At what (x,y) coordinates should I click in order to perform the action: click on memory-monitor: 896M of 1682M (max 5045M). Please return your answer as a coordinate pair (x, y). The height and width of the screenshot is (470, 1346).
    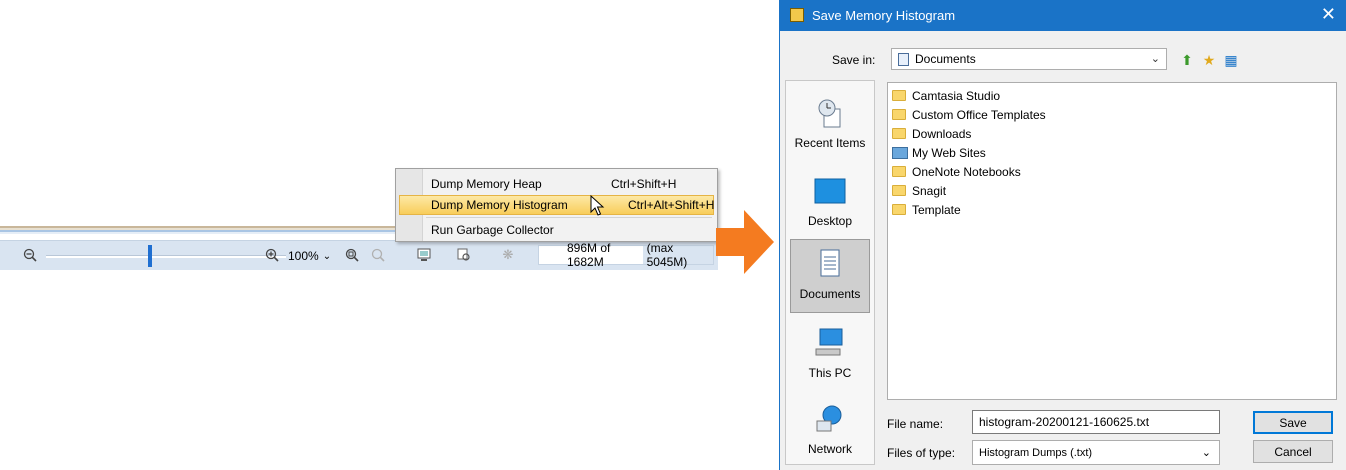
    Looking at the image, I should click on (626, 255).